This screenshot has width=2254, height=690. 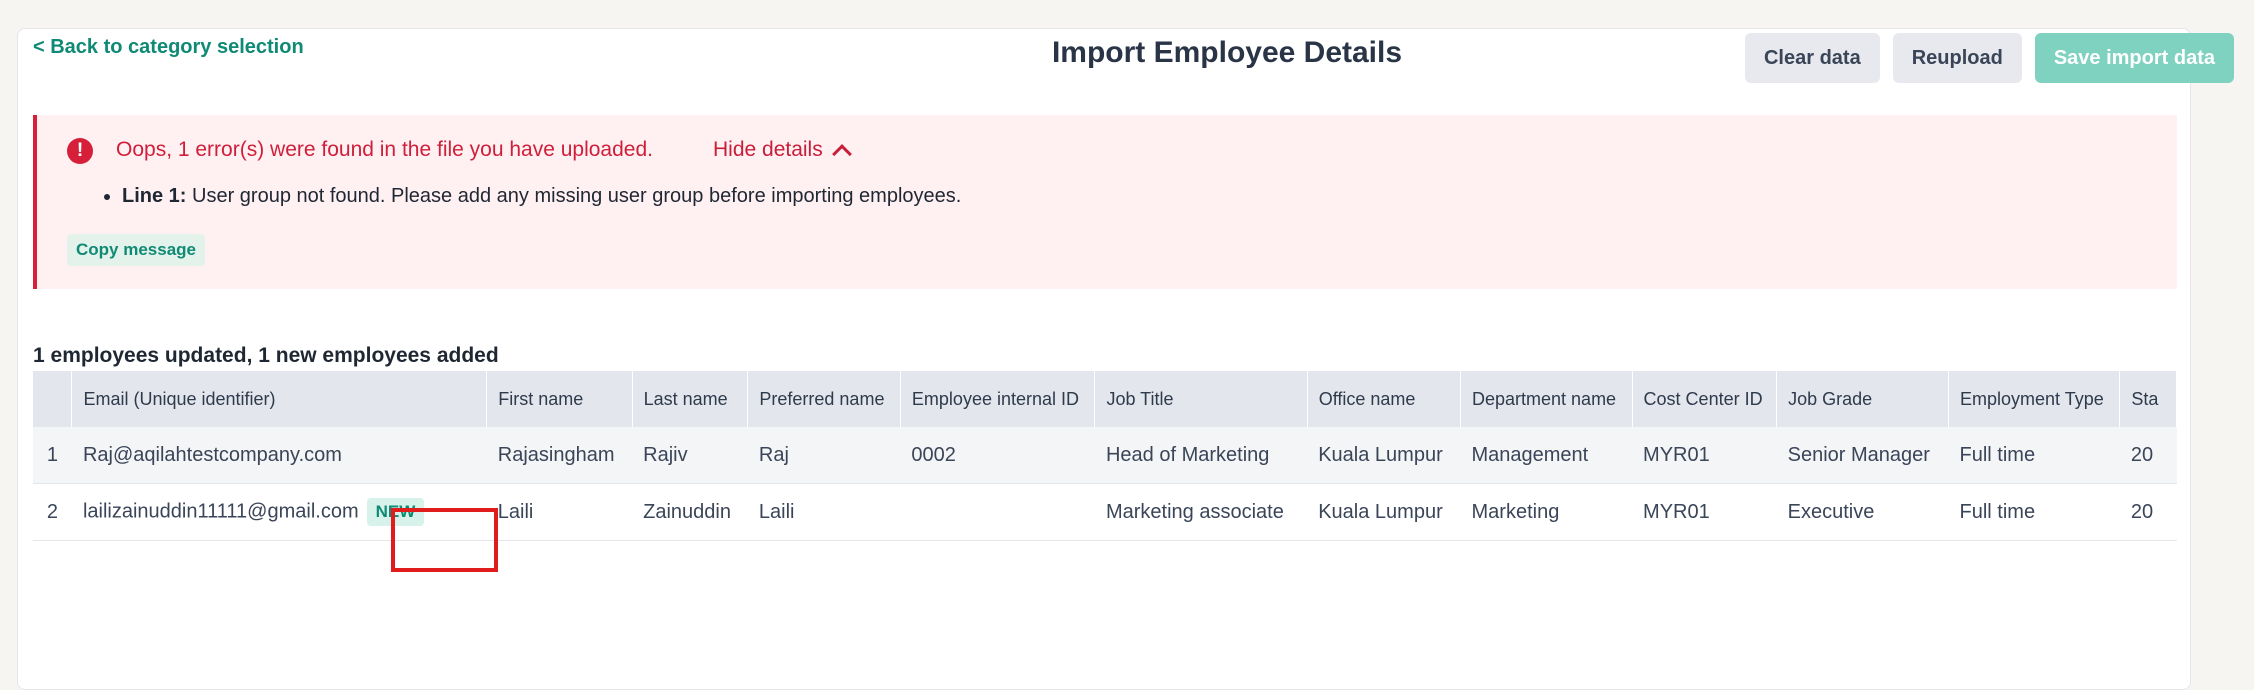 What do you see at coordinates (80, 151) in the screenshot?
I see `error-icon: !` at bounding box center [80, 151].